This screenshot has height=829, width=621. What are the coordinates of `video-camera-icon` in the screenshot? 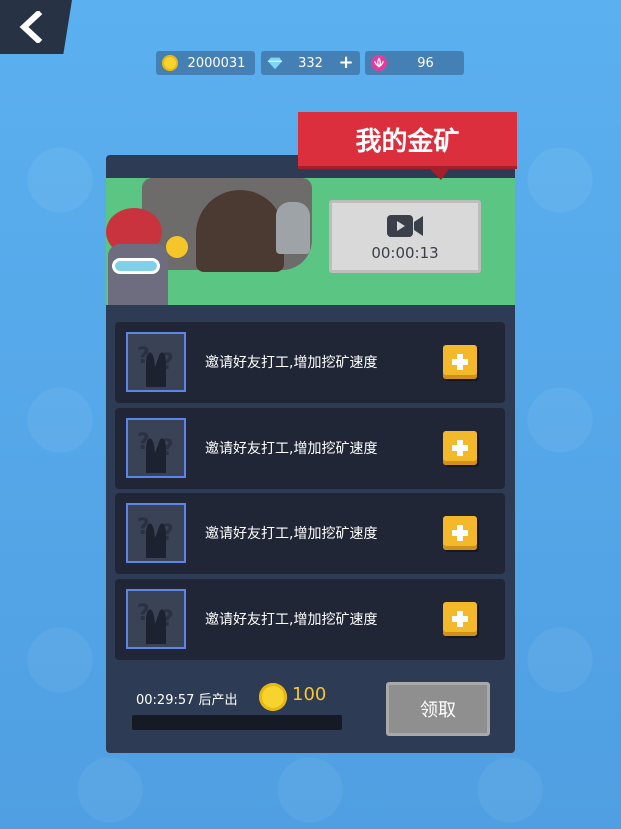 It's located at (405, 225).